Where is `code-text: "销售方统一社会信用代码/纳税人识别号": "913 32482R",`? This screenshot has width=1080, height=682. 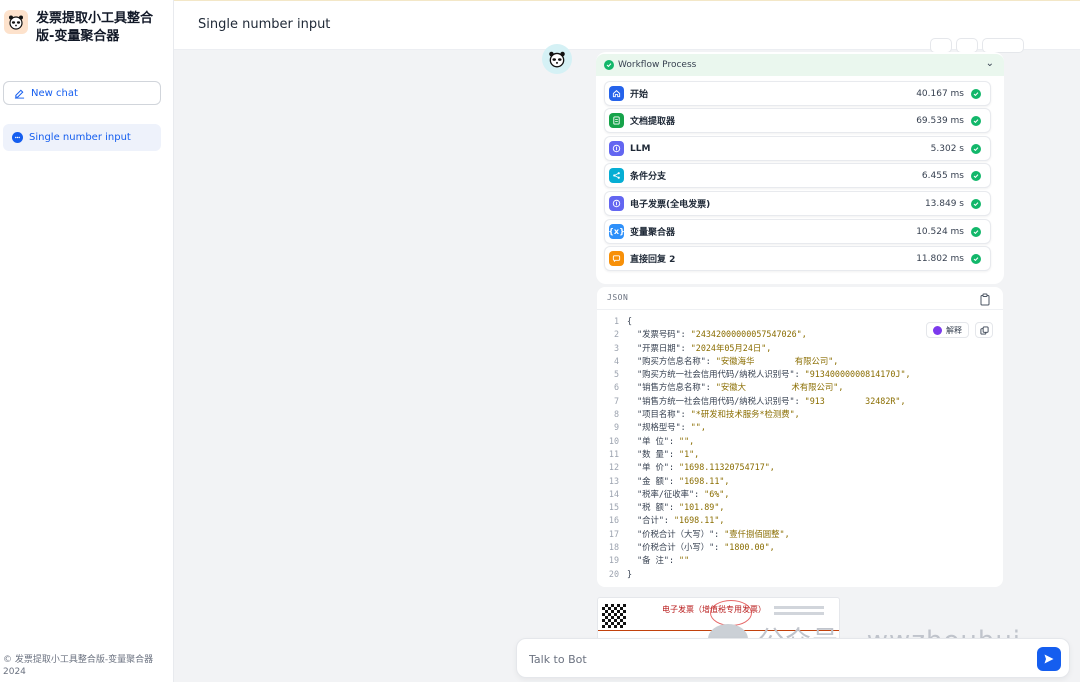 code-text: "销售方统一社会信用代码/纳税人识别号": "913 32482R", is located at coordinates (766, 400).